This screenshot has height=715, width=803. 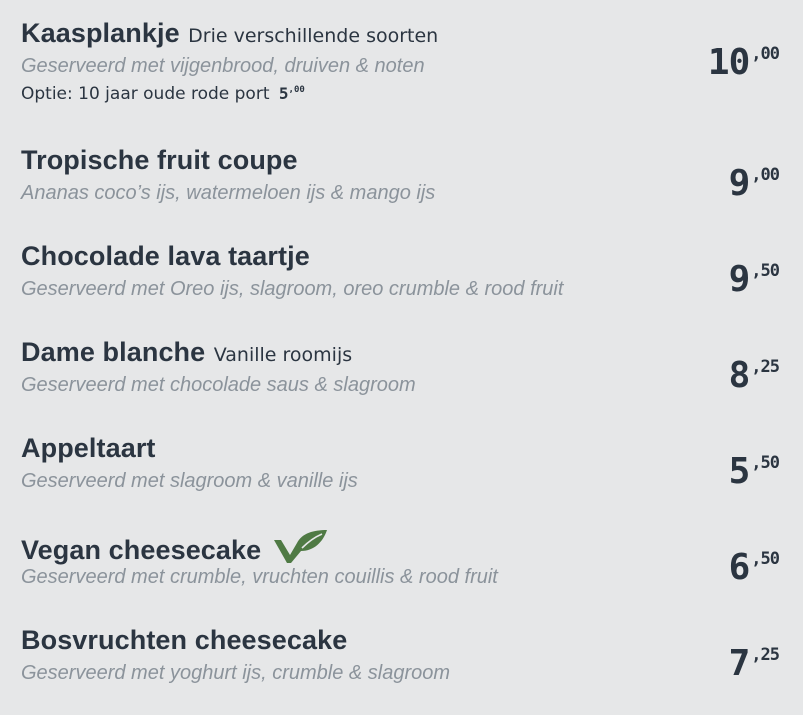 What do you see at coordinates (88, 448) in the screenshot?
I see `item-name: Appeltaart` at bounding box center [88, 448].